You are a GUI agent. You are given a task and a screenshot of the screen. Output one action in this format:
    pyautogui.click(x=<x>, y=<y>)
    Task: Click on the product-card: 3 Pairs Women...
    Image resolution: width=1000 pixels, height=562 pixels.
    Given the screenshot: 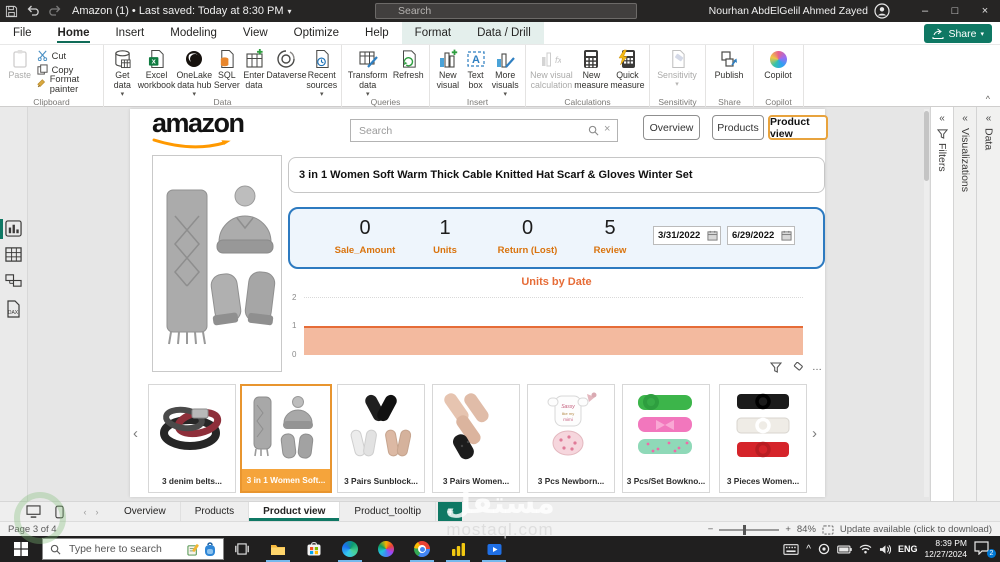 What is the action you would take?
    pyautogui.click(x=476, y=438)
    